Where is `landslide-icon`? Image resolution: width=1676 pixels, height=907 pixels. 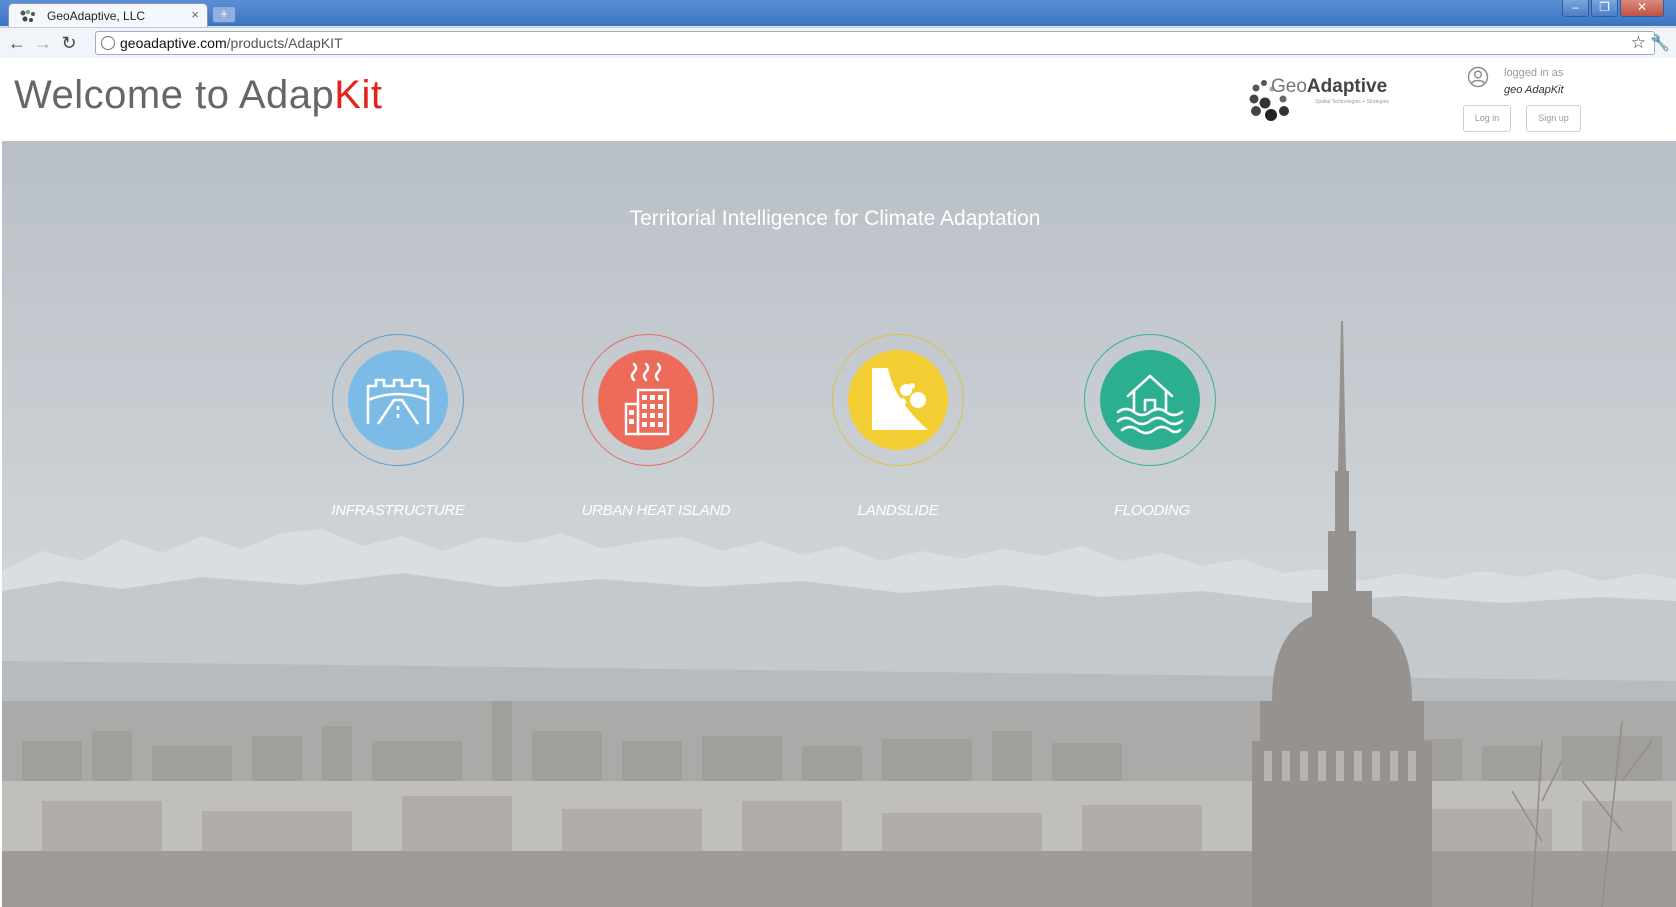
landslide-icon is located at coordinates (900, 399).